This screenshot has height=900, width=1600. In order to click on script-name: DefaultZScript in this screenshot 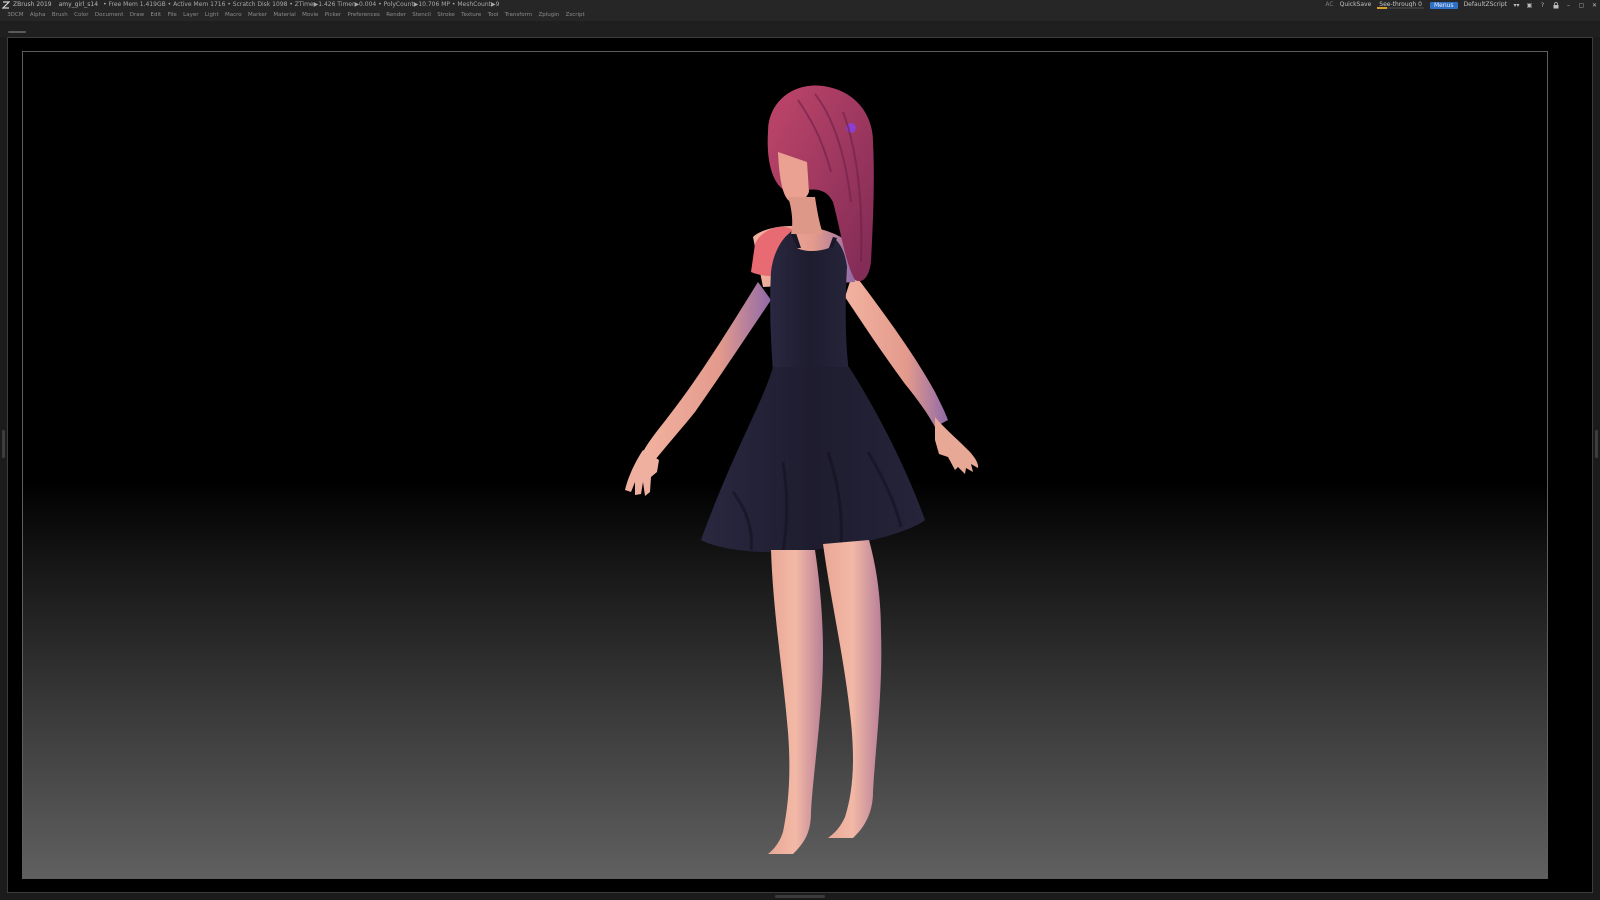, I will do `click(1485, 5)`.